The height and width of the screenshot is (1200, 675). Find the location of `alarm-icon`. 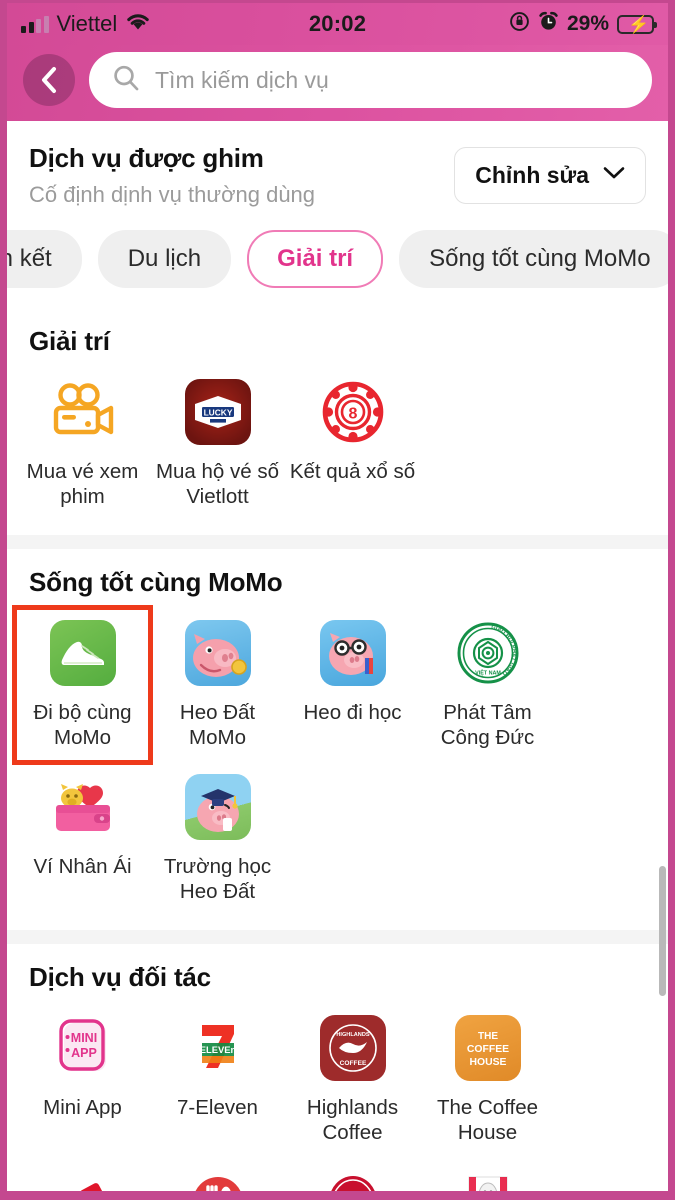

alarm-icon is located at coordinates (548, 24).